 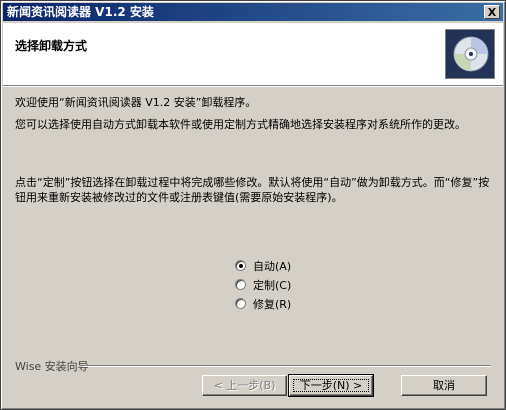 I want to click on option-auto-label: 自动(A), so click(x=272, y=266).